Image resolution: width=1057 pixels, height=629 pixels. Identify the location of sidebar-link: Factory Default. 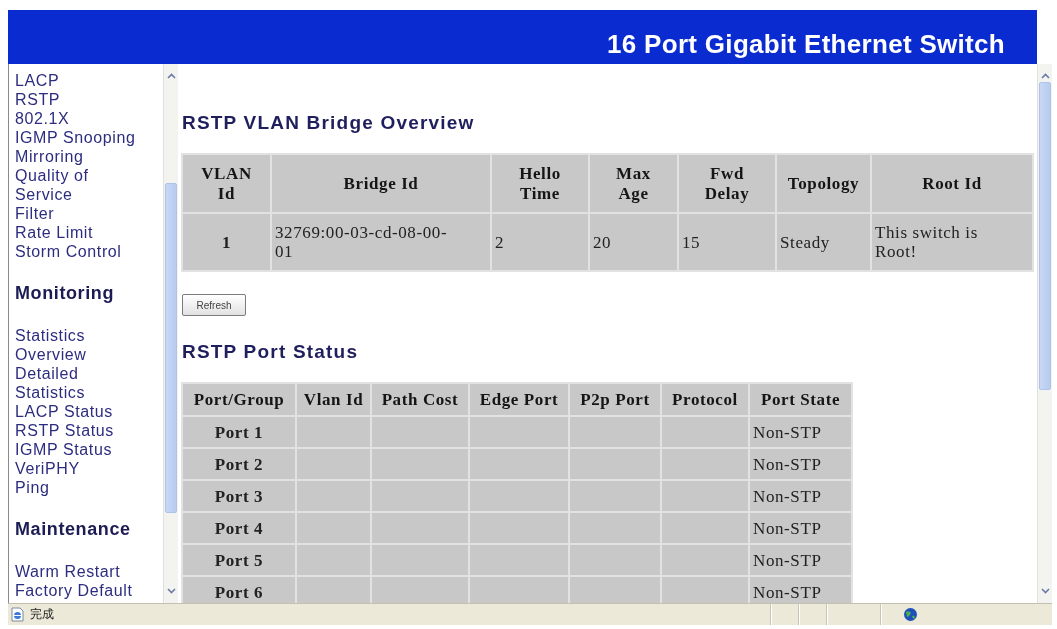
(74, 590).